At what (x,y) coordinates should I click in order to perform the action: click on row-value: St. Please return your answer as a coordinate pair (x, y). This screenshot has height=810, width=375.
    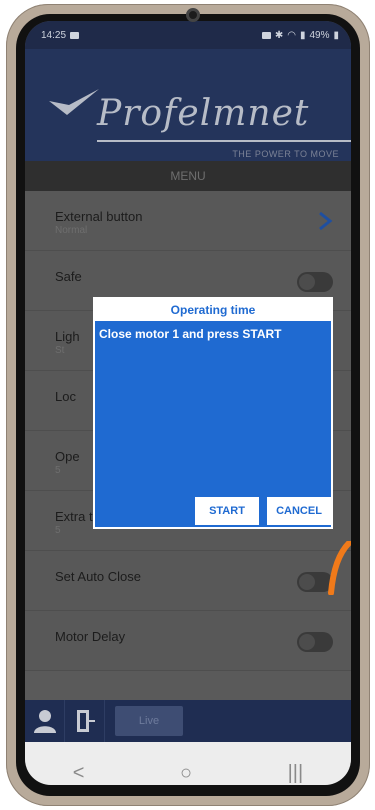
    Looking at the image, I should click on (60, 350).